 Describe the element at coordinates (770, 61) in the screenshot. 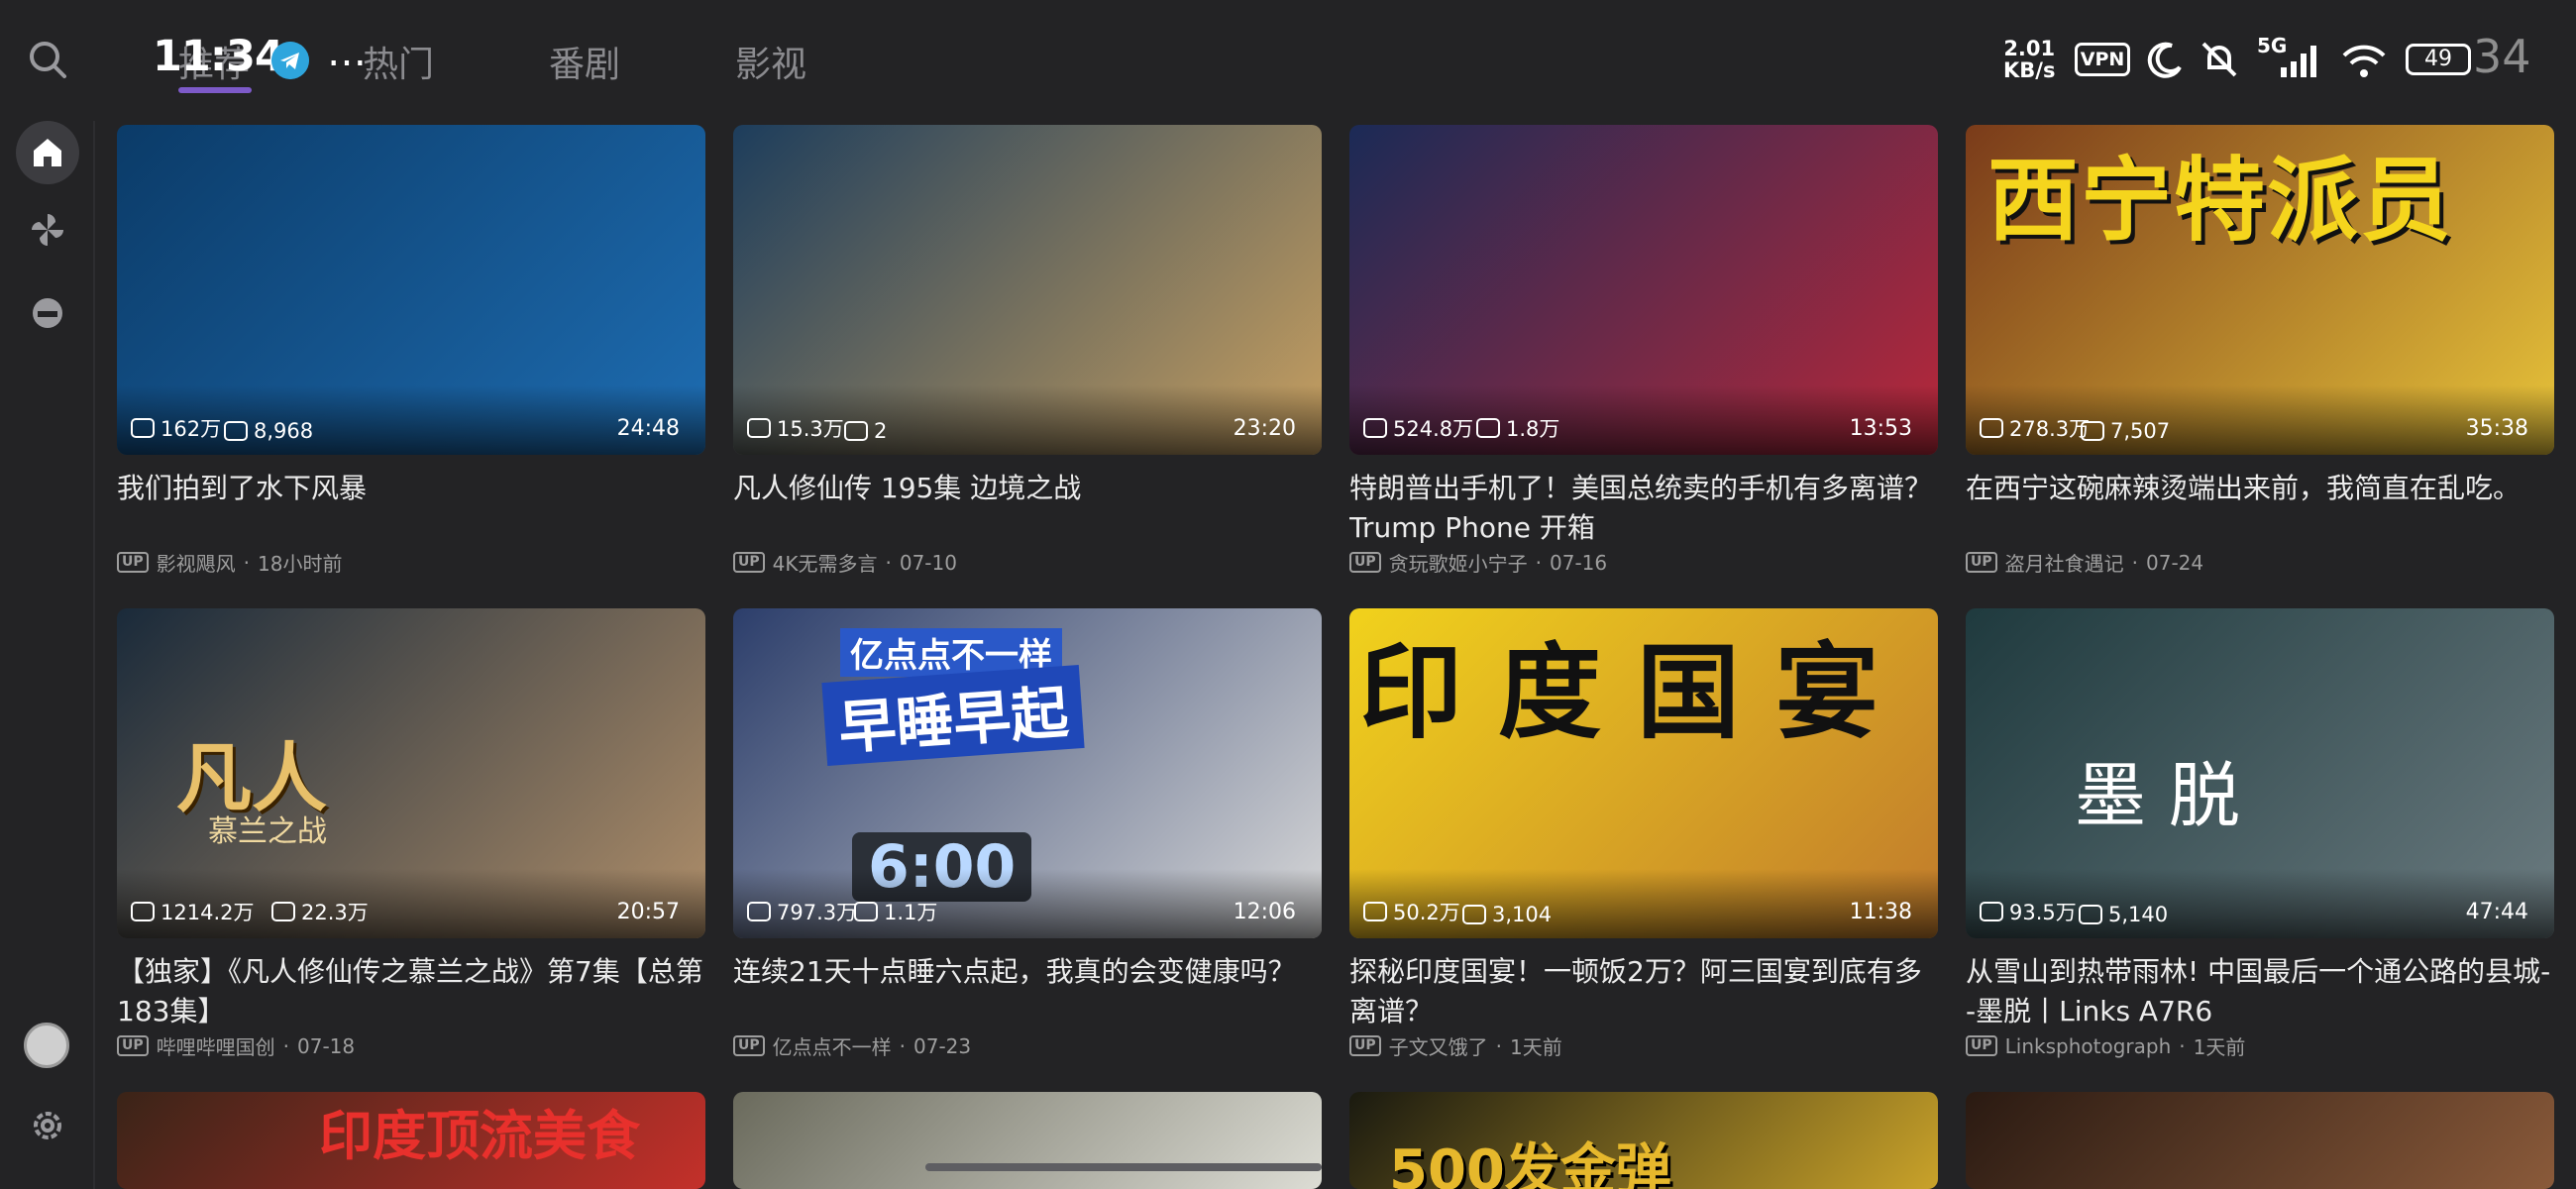

I see `tab-movies: 影视` at that location.